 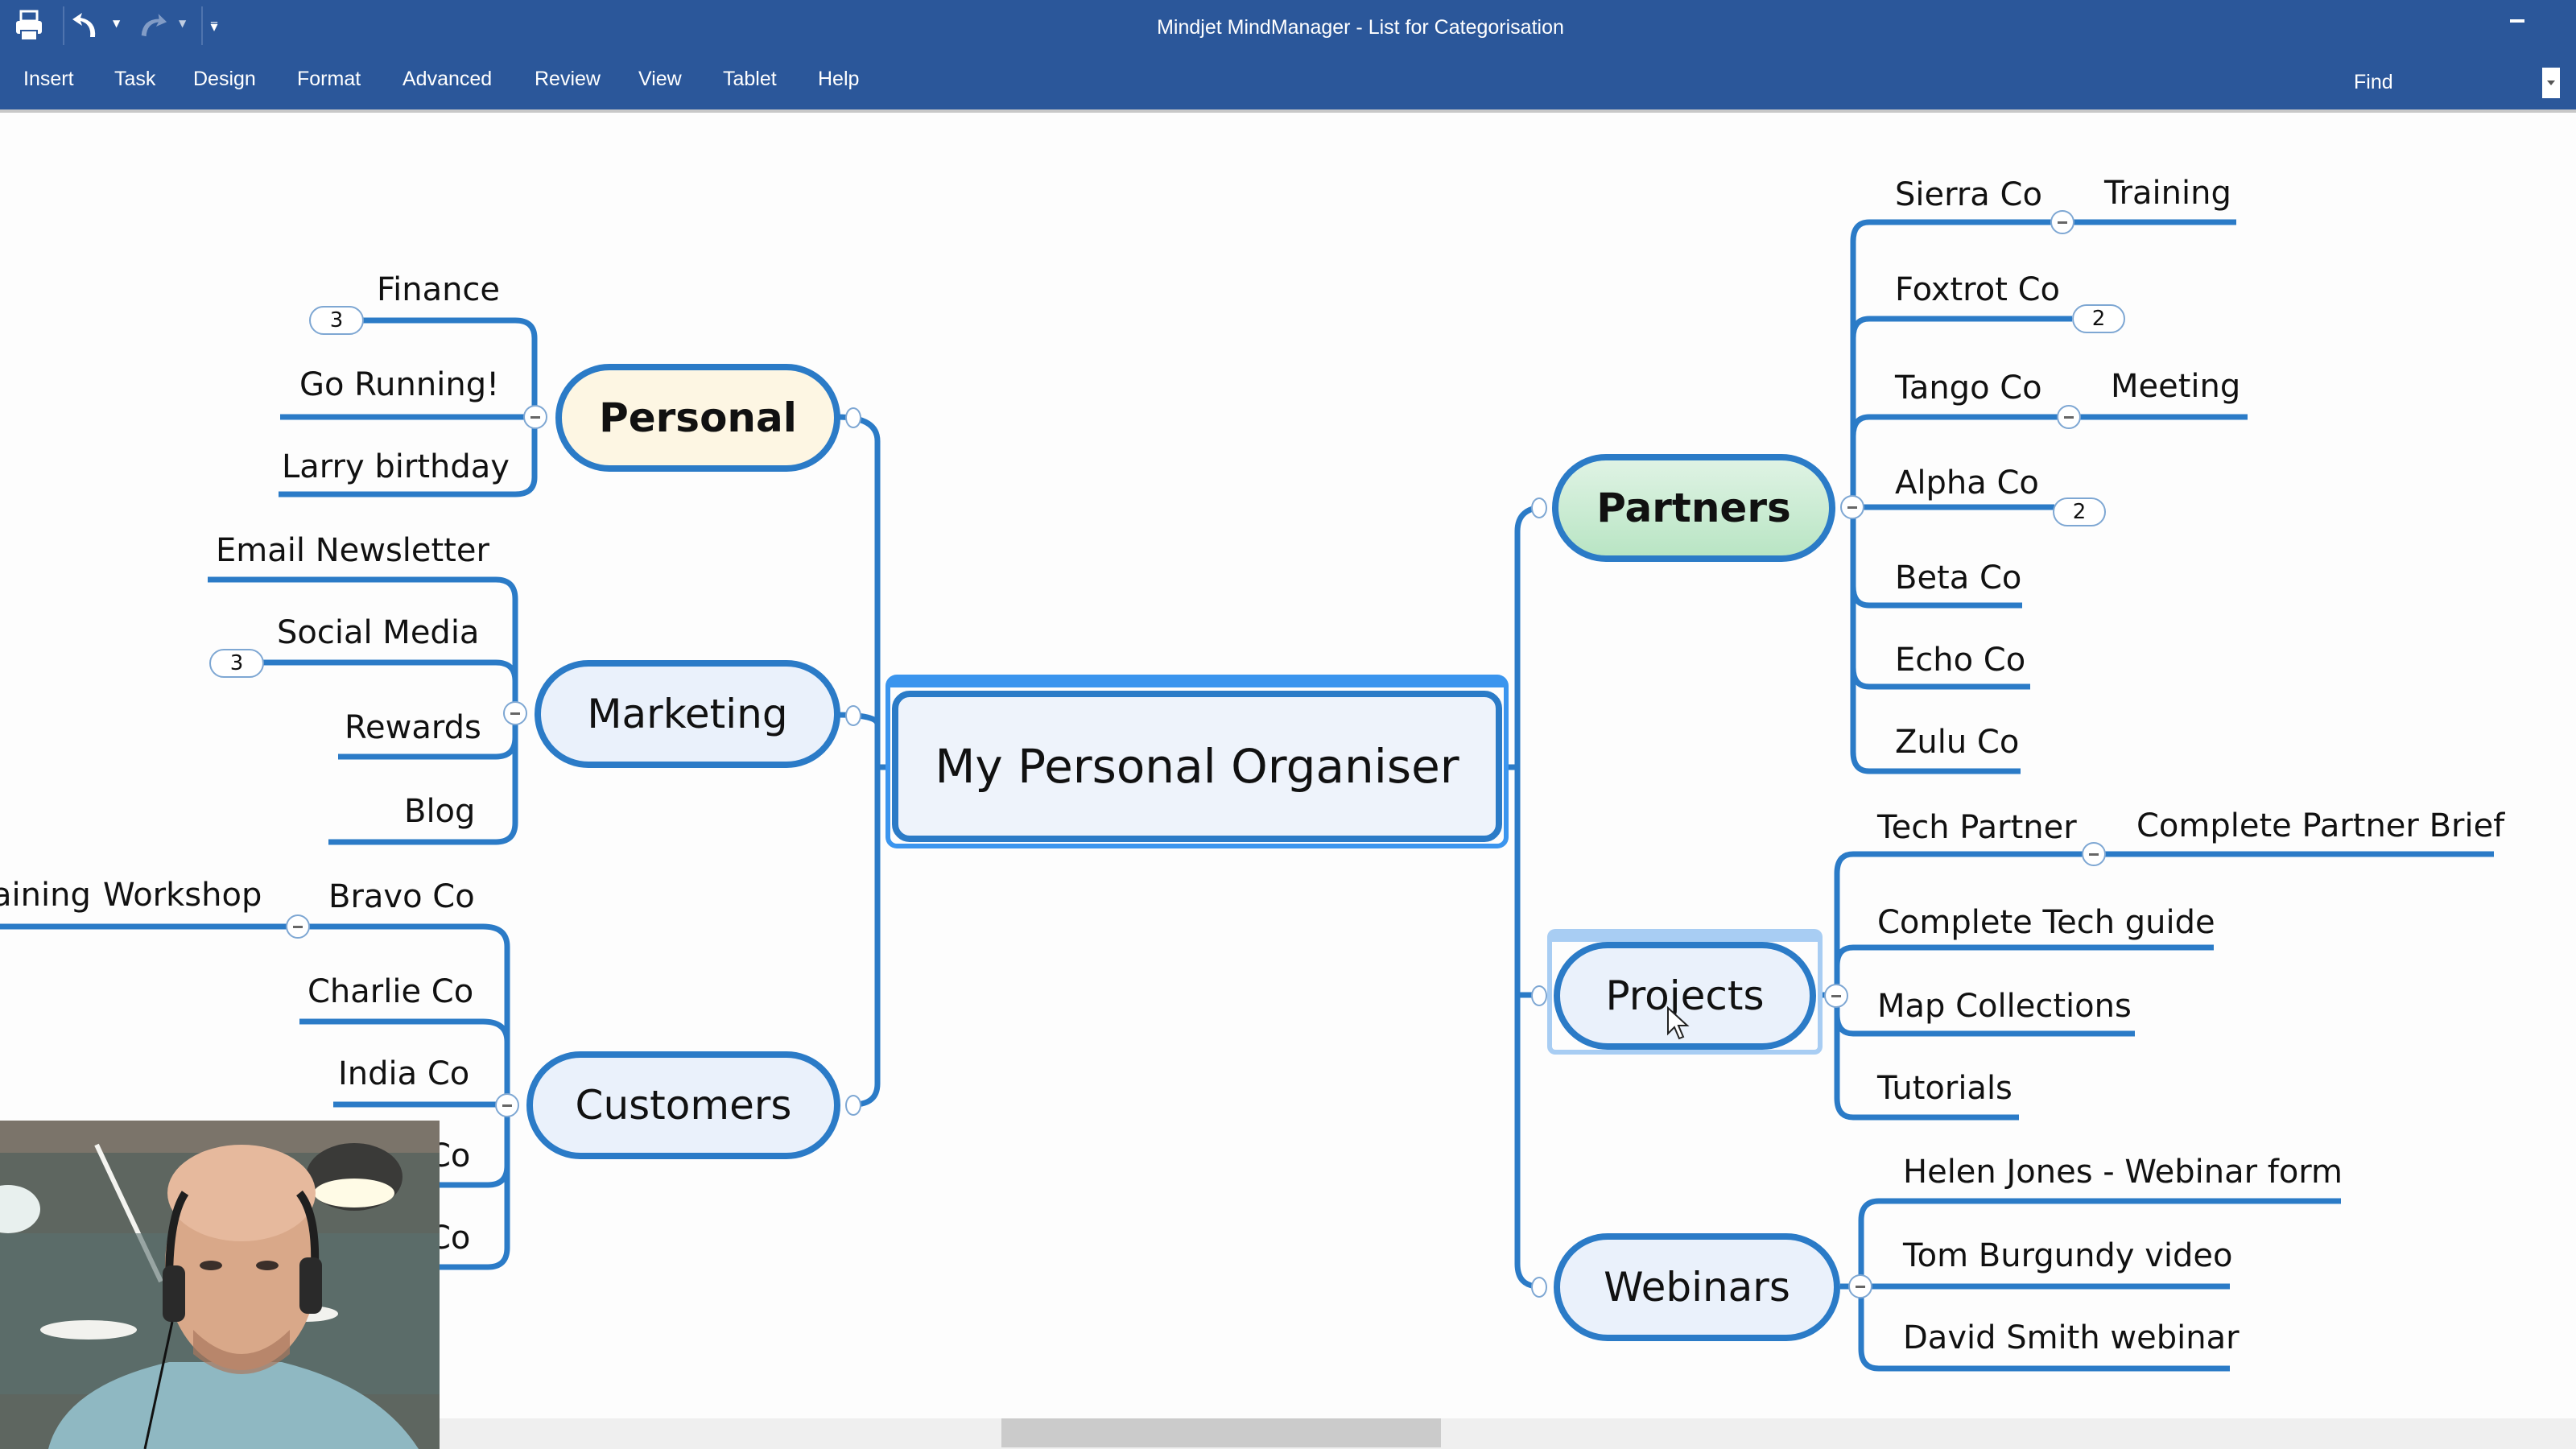 I want to click on personal-connector-dot, so click(x=853, y=417).